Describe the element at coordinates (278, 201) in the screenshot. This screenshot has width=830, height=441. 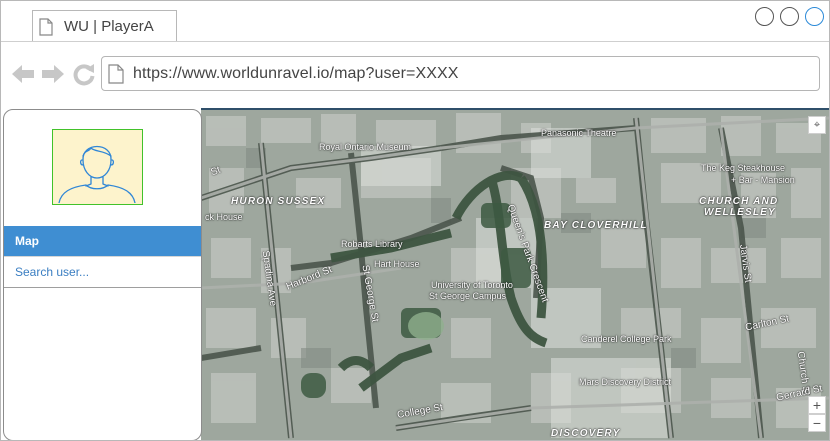
I see `map-label: HURON SUSSEX` at that location.